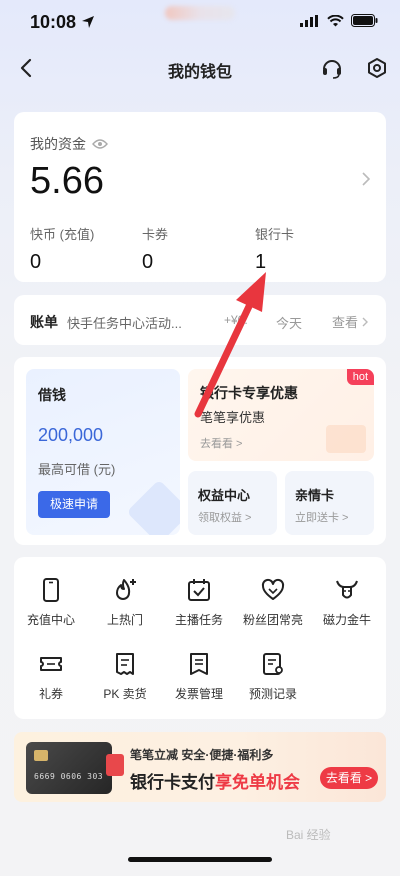 This screenshot has width=400, height=876. What do you see at coordinates (125, 602) in the screenshot?
I see `grid-item-trending: 上热门` at bounding box center [125, 602].